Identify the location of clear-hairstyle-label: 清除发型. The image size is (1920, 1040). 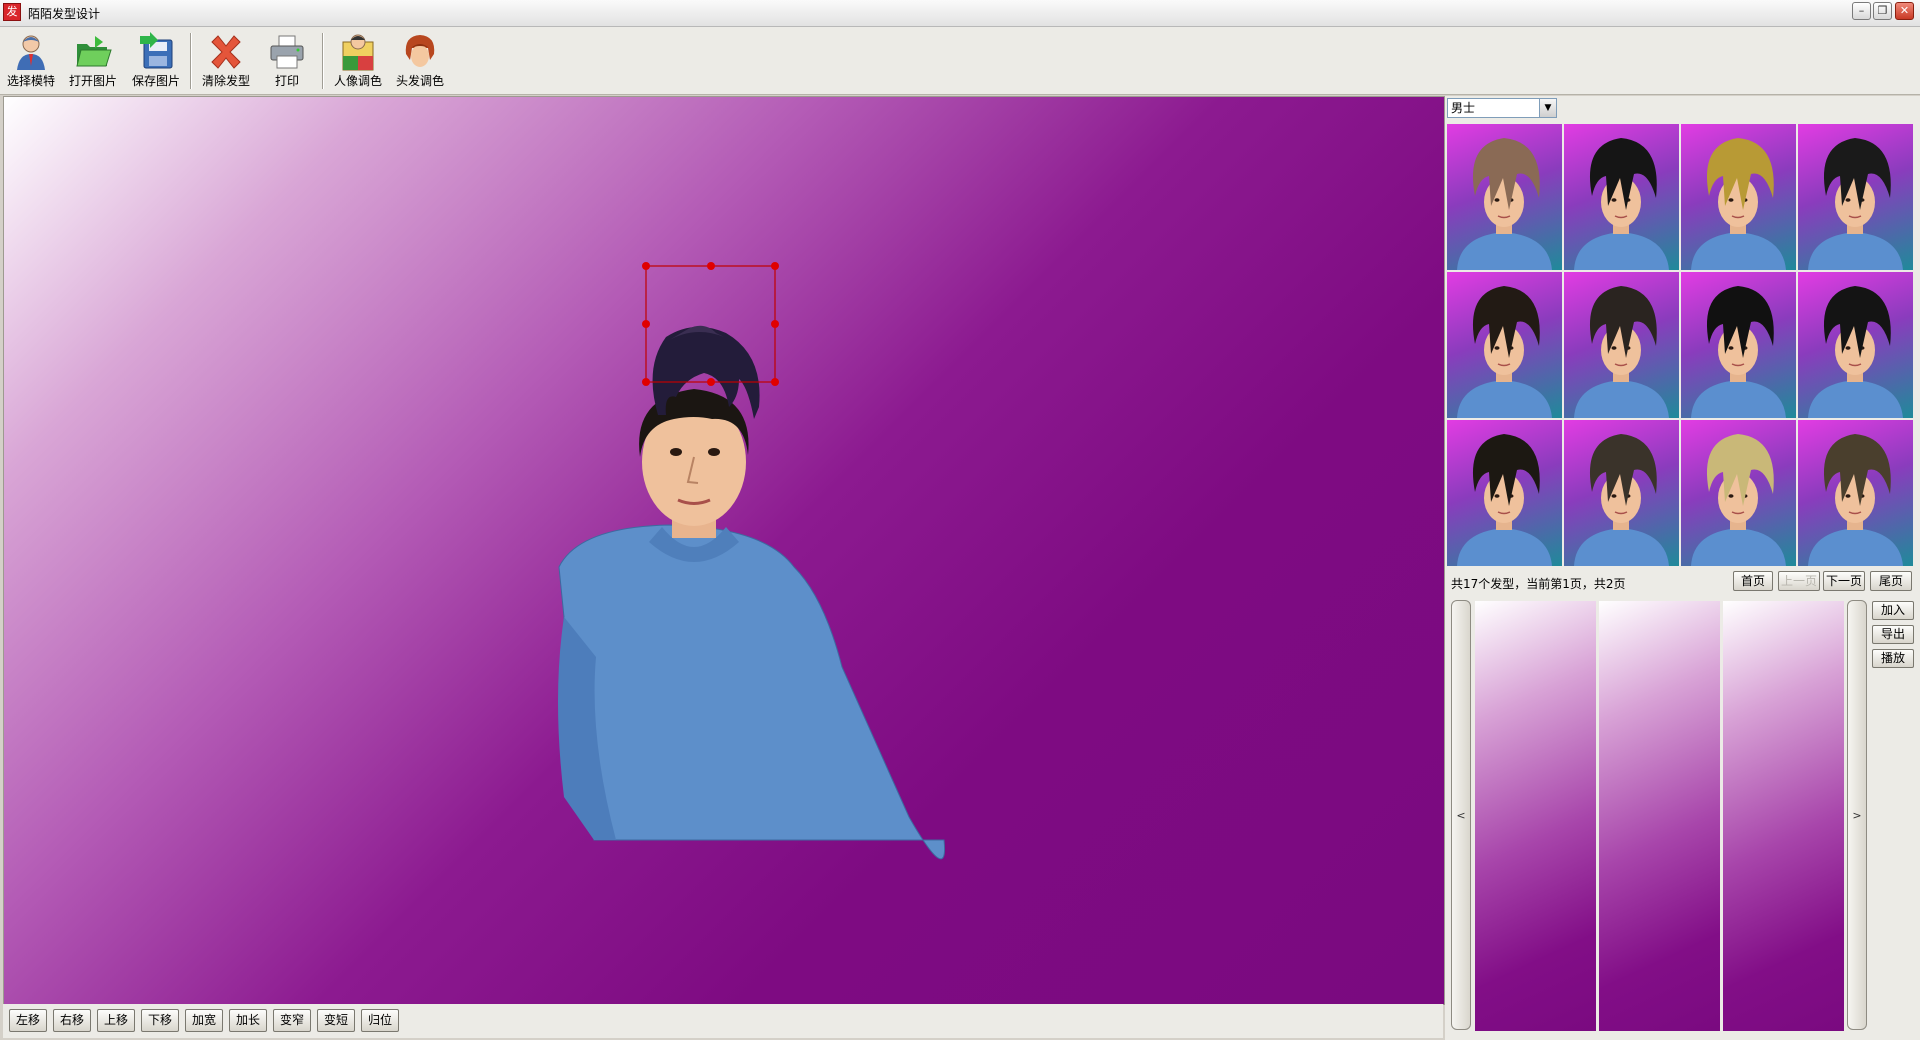
(225, 81).